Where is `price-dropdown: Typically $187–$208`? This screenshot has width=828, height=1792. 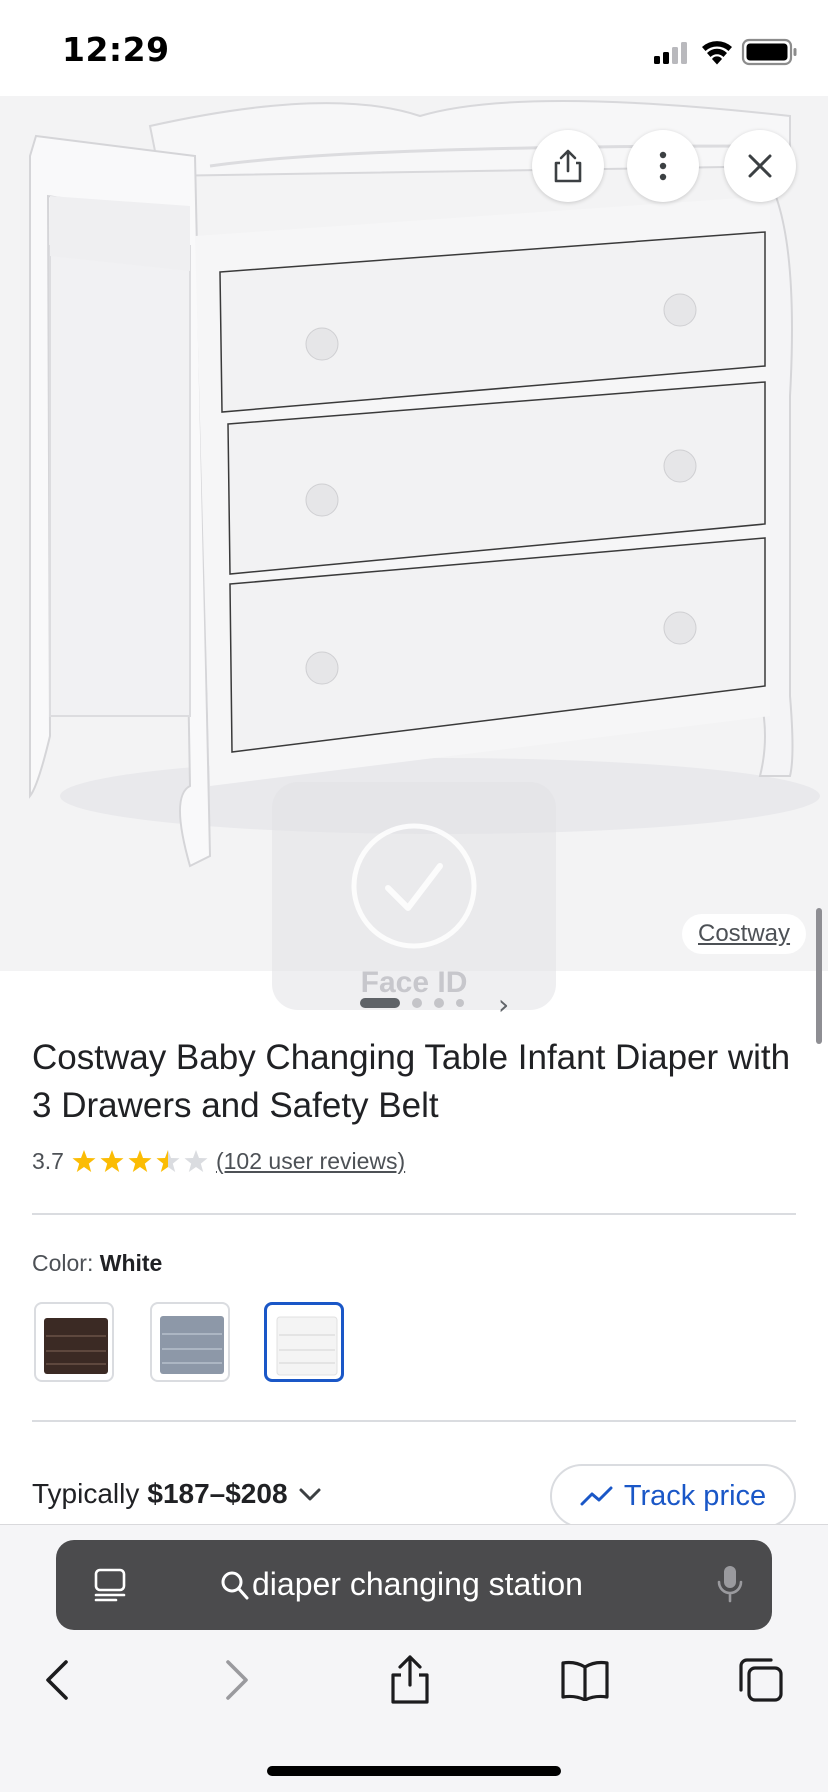 price-dropdown: Typically $187–$208 is located at coordinates (178, 1494).